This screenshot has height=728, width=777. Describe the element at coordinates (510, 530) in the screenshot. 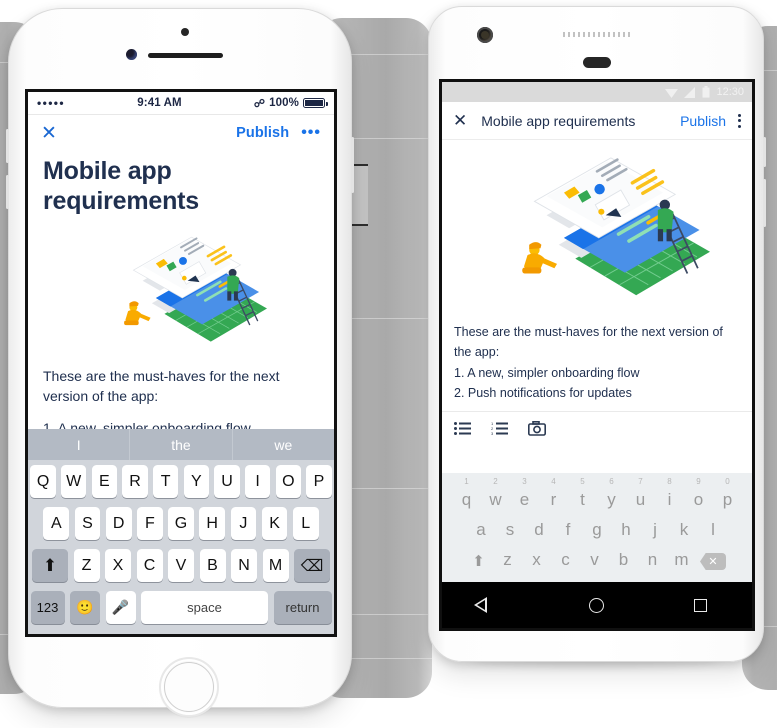

I see `key-s: s` at that location.